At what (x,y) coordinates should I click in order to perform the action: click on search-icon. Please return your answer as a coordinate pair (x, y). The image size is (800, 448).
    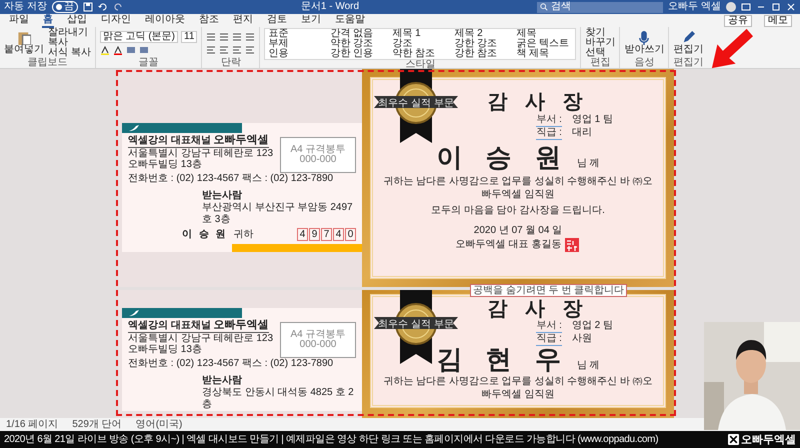
    Looking at the image, I should click on (544, 7).